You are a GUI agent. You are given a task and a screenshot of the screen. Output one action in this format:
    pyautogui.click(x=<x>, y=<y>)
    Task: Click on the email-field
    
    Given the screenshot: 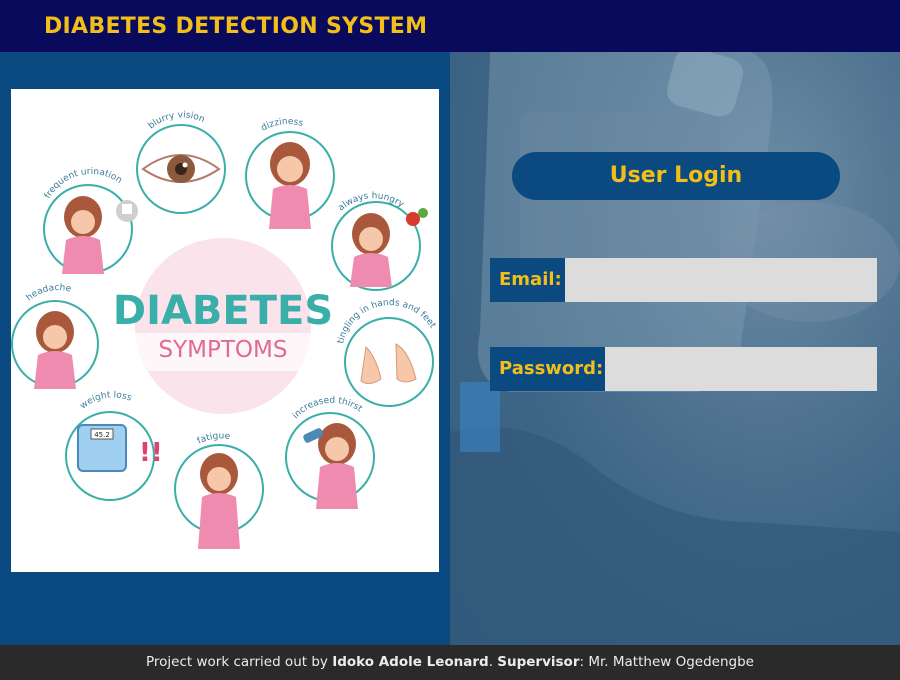 What is the action you would take?
    pyautogui.click(x=721, y=280)
    